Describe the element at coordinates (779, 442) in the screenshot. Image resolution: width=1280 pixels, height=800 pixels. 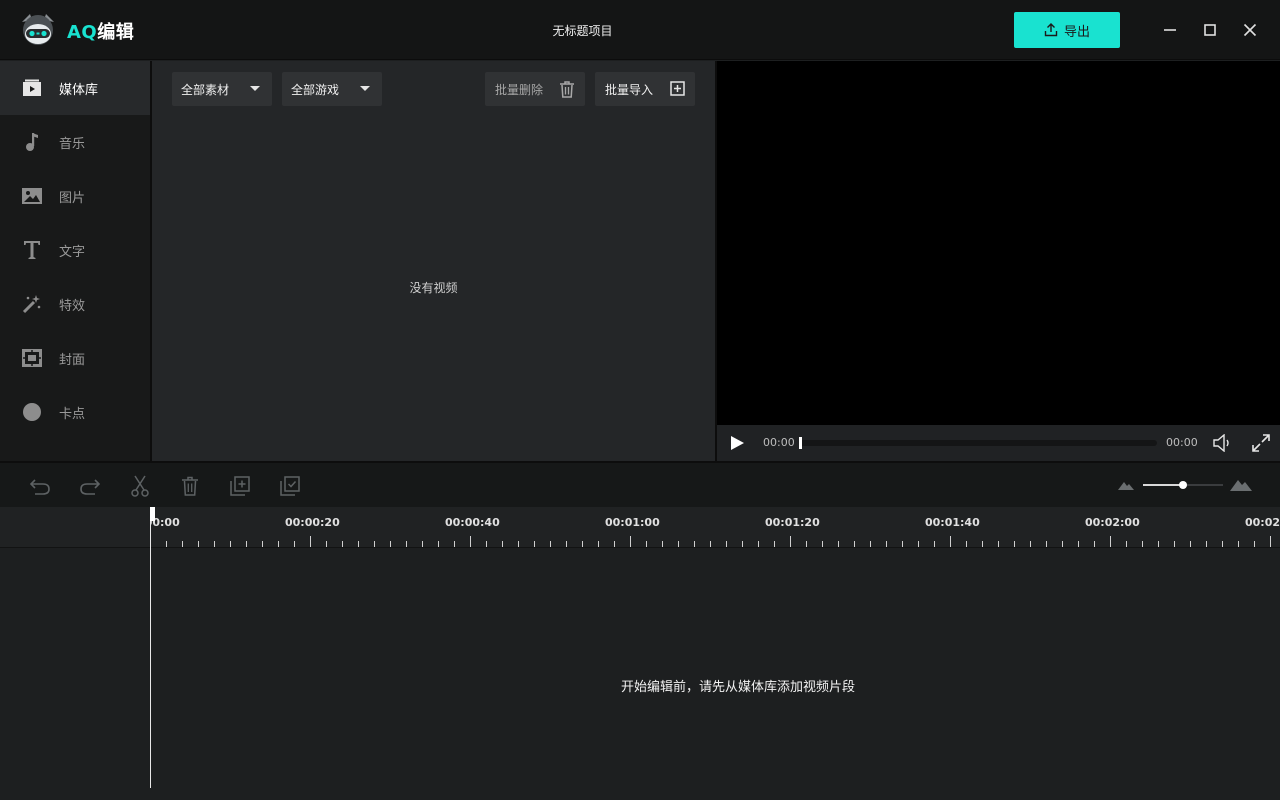
I see `current-time: 00:00` at that location.